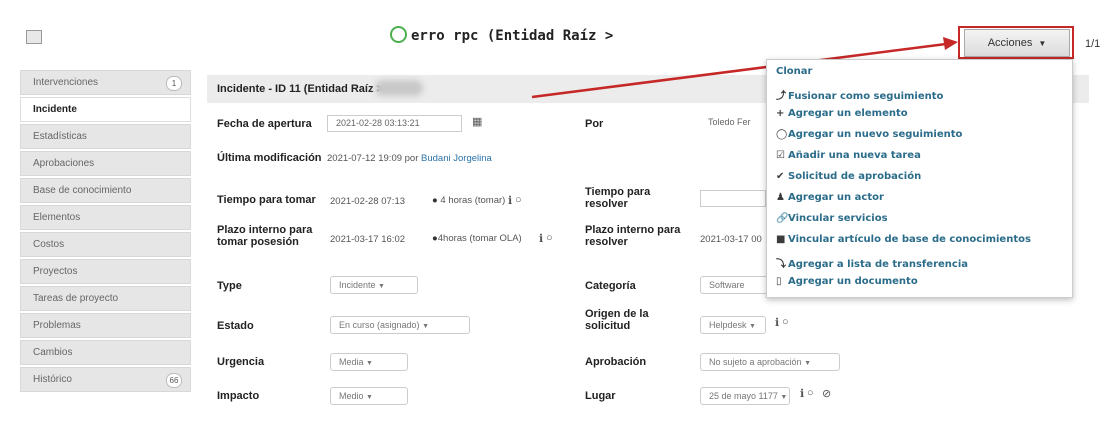 The image size is (1109, 423). I want to click on impacto-label: Impacto, so click(238, 396).